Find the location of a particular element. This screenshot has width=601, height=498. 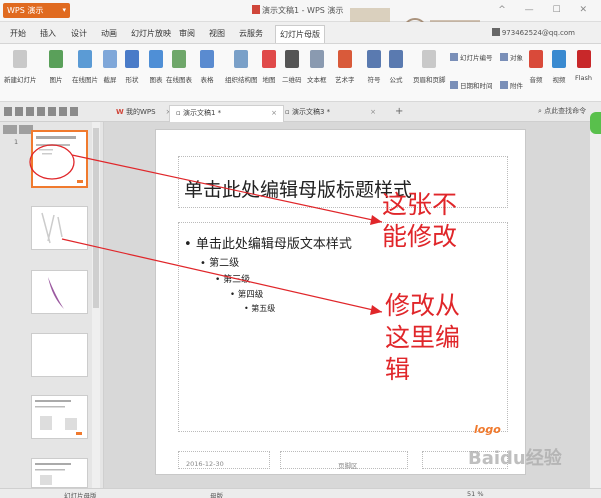

highlight-circle is located at coordinates (52, 162).